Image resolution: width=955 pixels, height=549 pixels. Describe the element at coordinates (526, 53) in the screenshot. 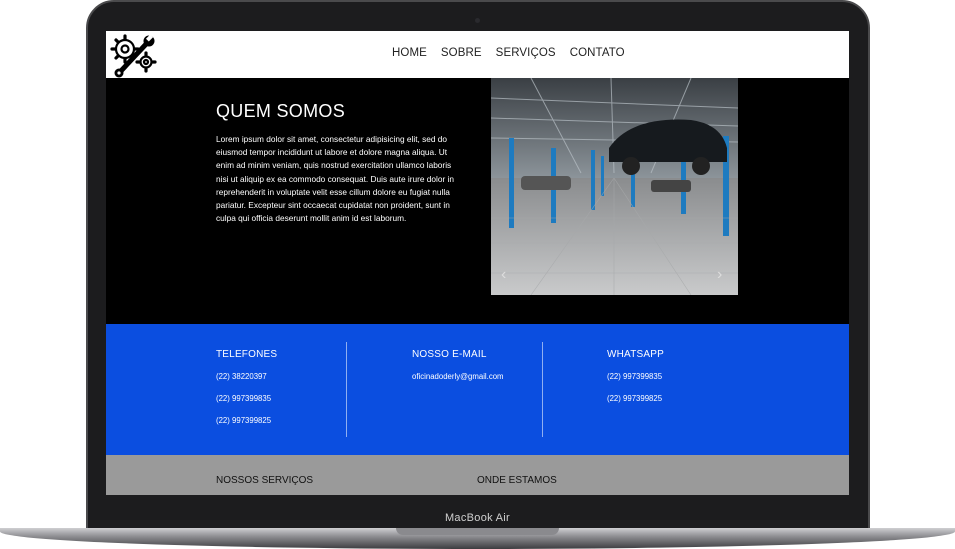

I see `nav-servicos: SERVIÇOS` at that location.